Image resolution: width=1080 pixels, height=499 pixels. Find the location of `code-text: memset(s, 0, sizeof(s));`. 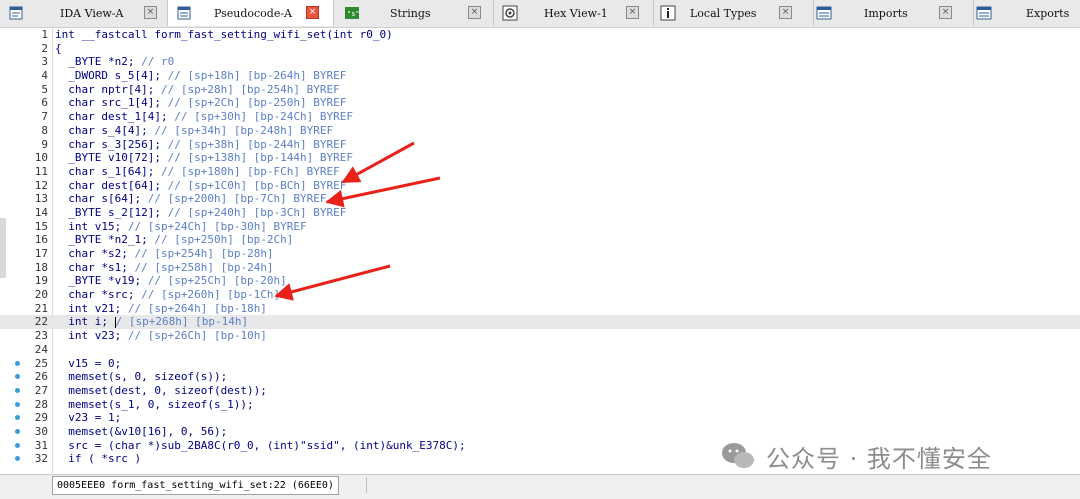

code-text: memset(s, 0, sizeof(s)); is located at coordinates (141, 377).